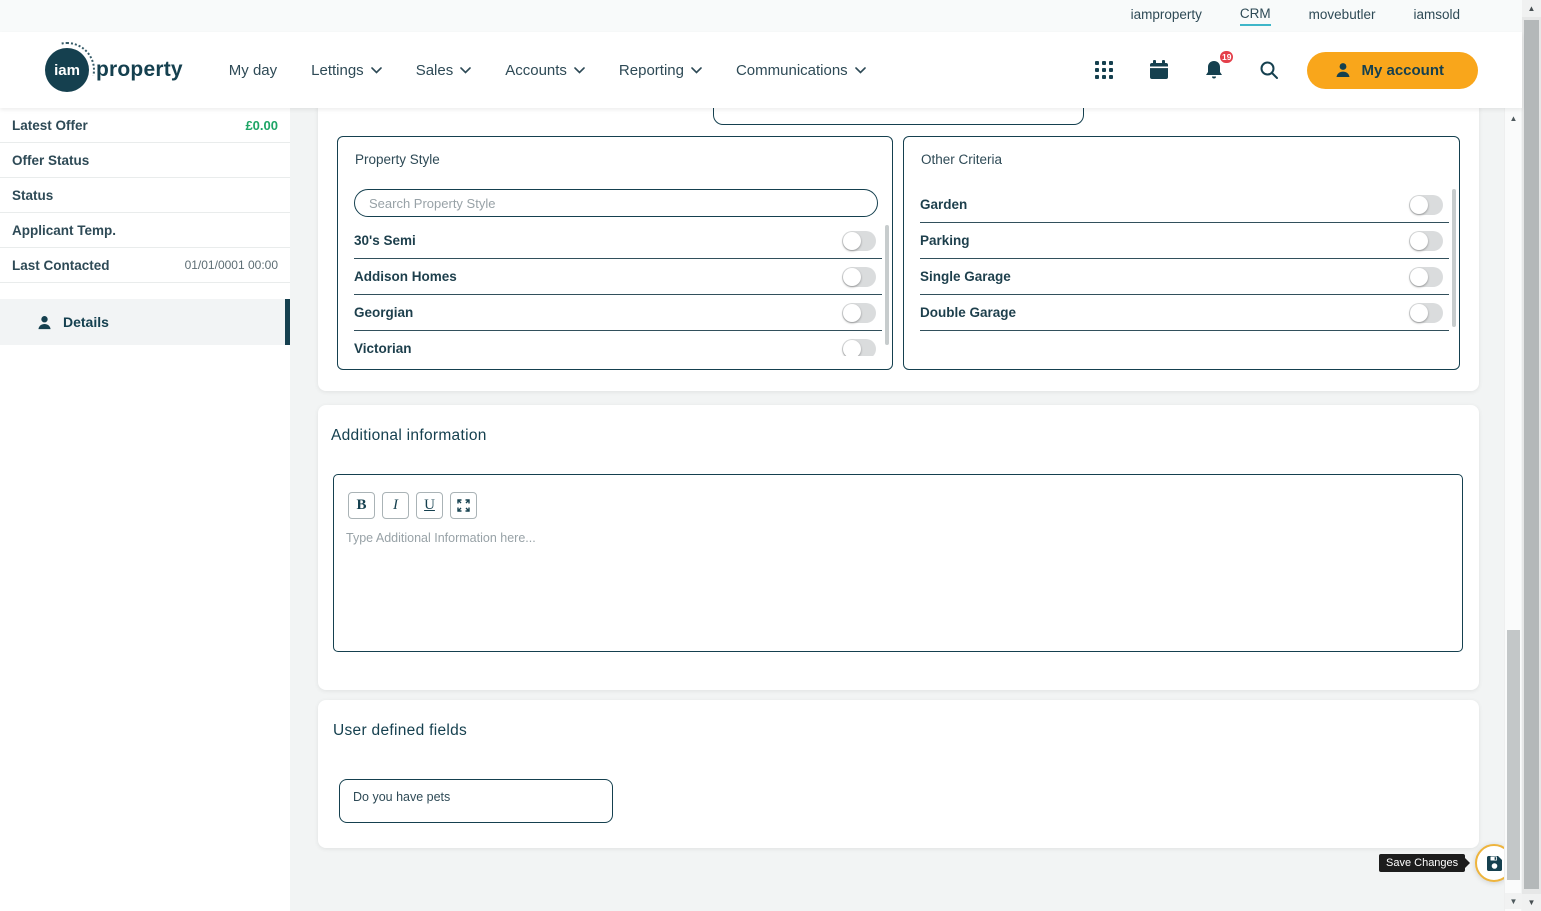 This screenshot has width=1541, height=911. I want to click on nav-accounts: Accounts, so click(545, 70).